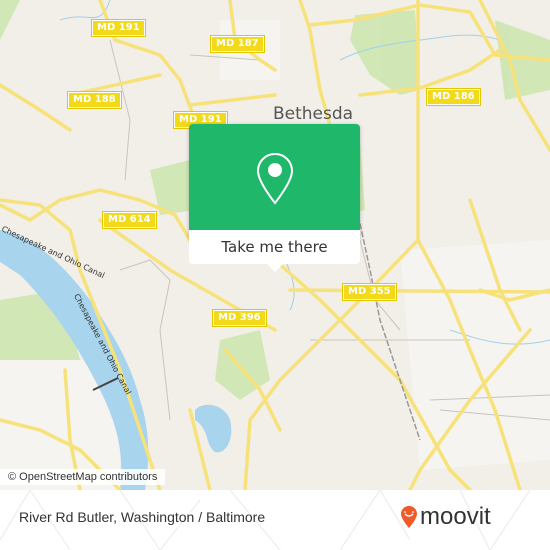 The height and width of the screenshot is (550, 550). I want to click on popup-header, so click(274, 177).